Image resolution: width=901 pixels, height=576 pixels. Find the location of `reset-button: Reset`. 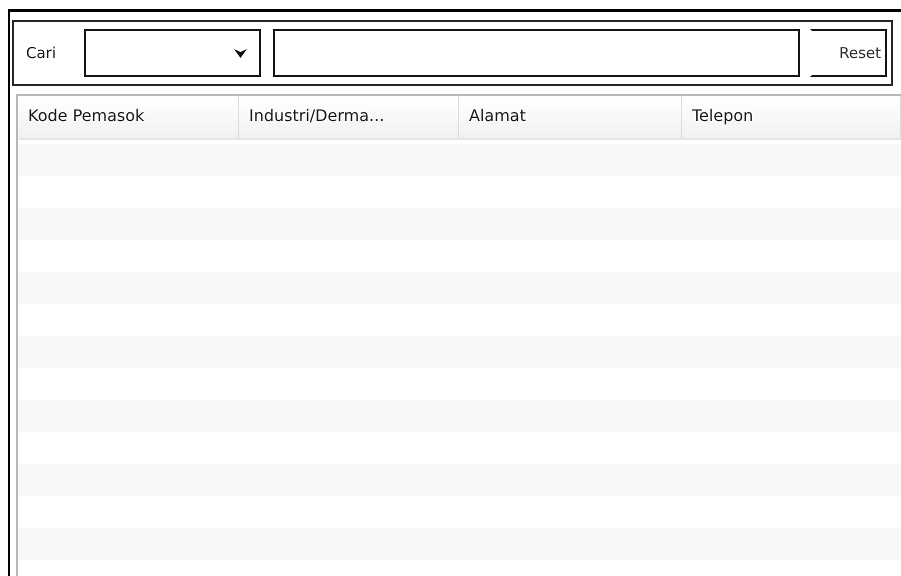

reset-button: Reset is located at coordinates (848, 53).